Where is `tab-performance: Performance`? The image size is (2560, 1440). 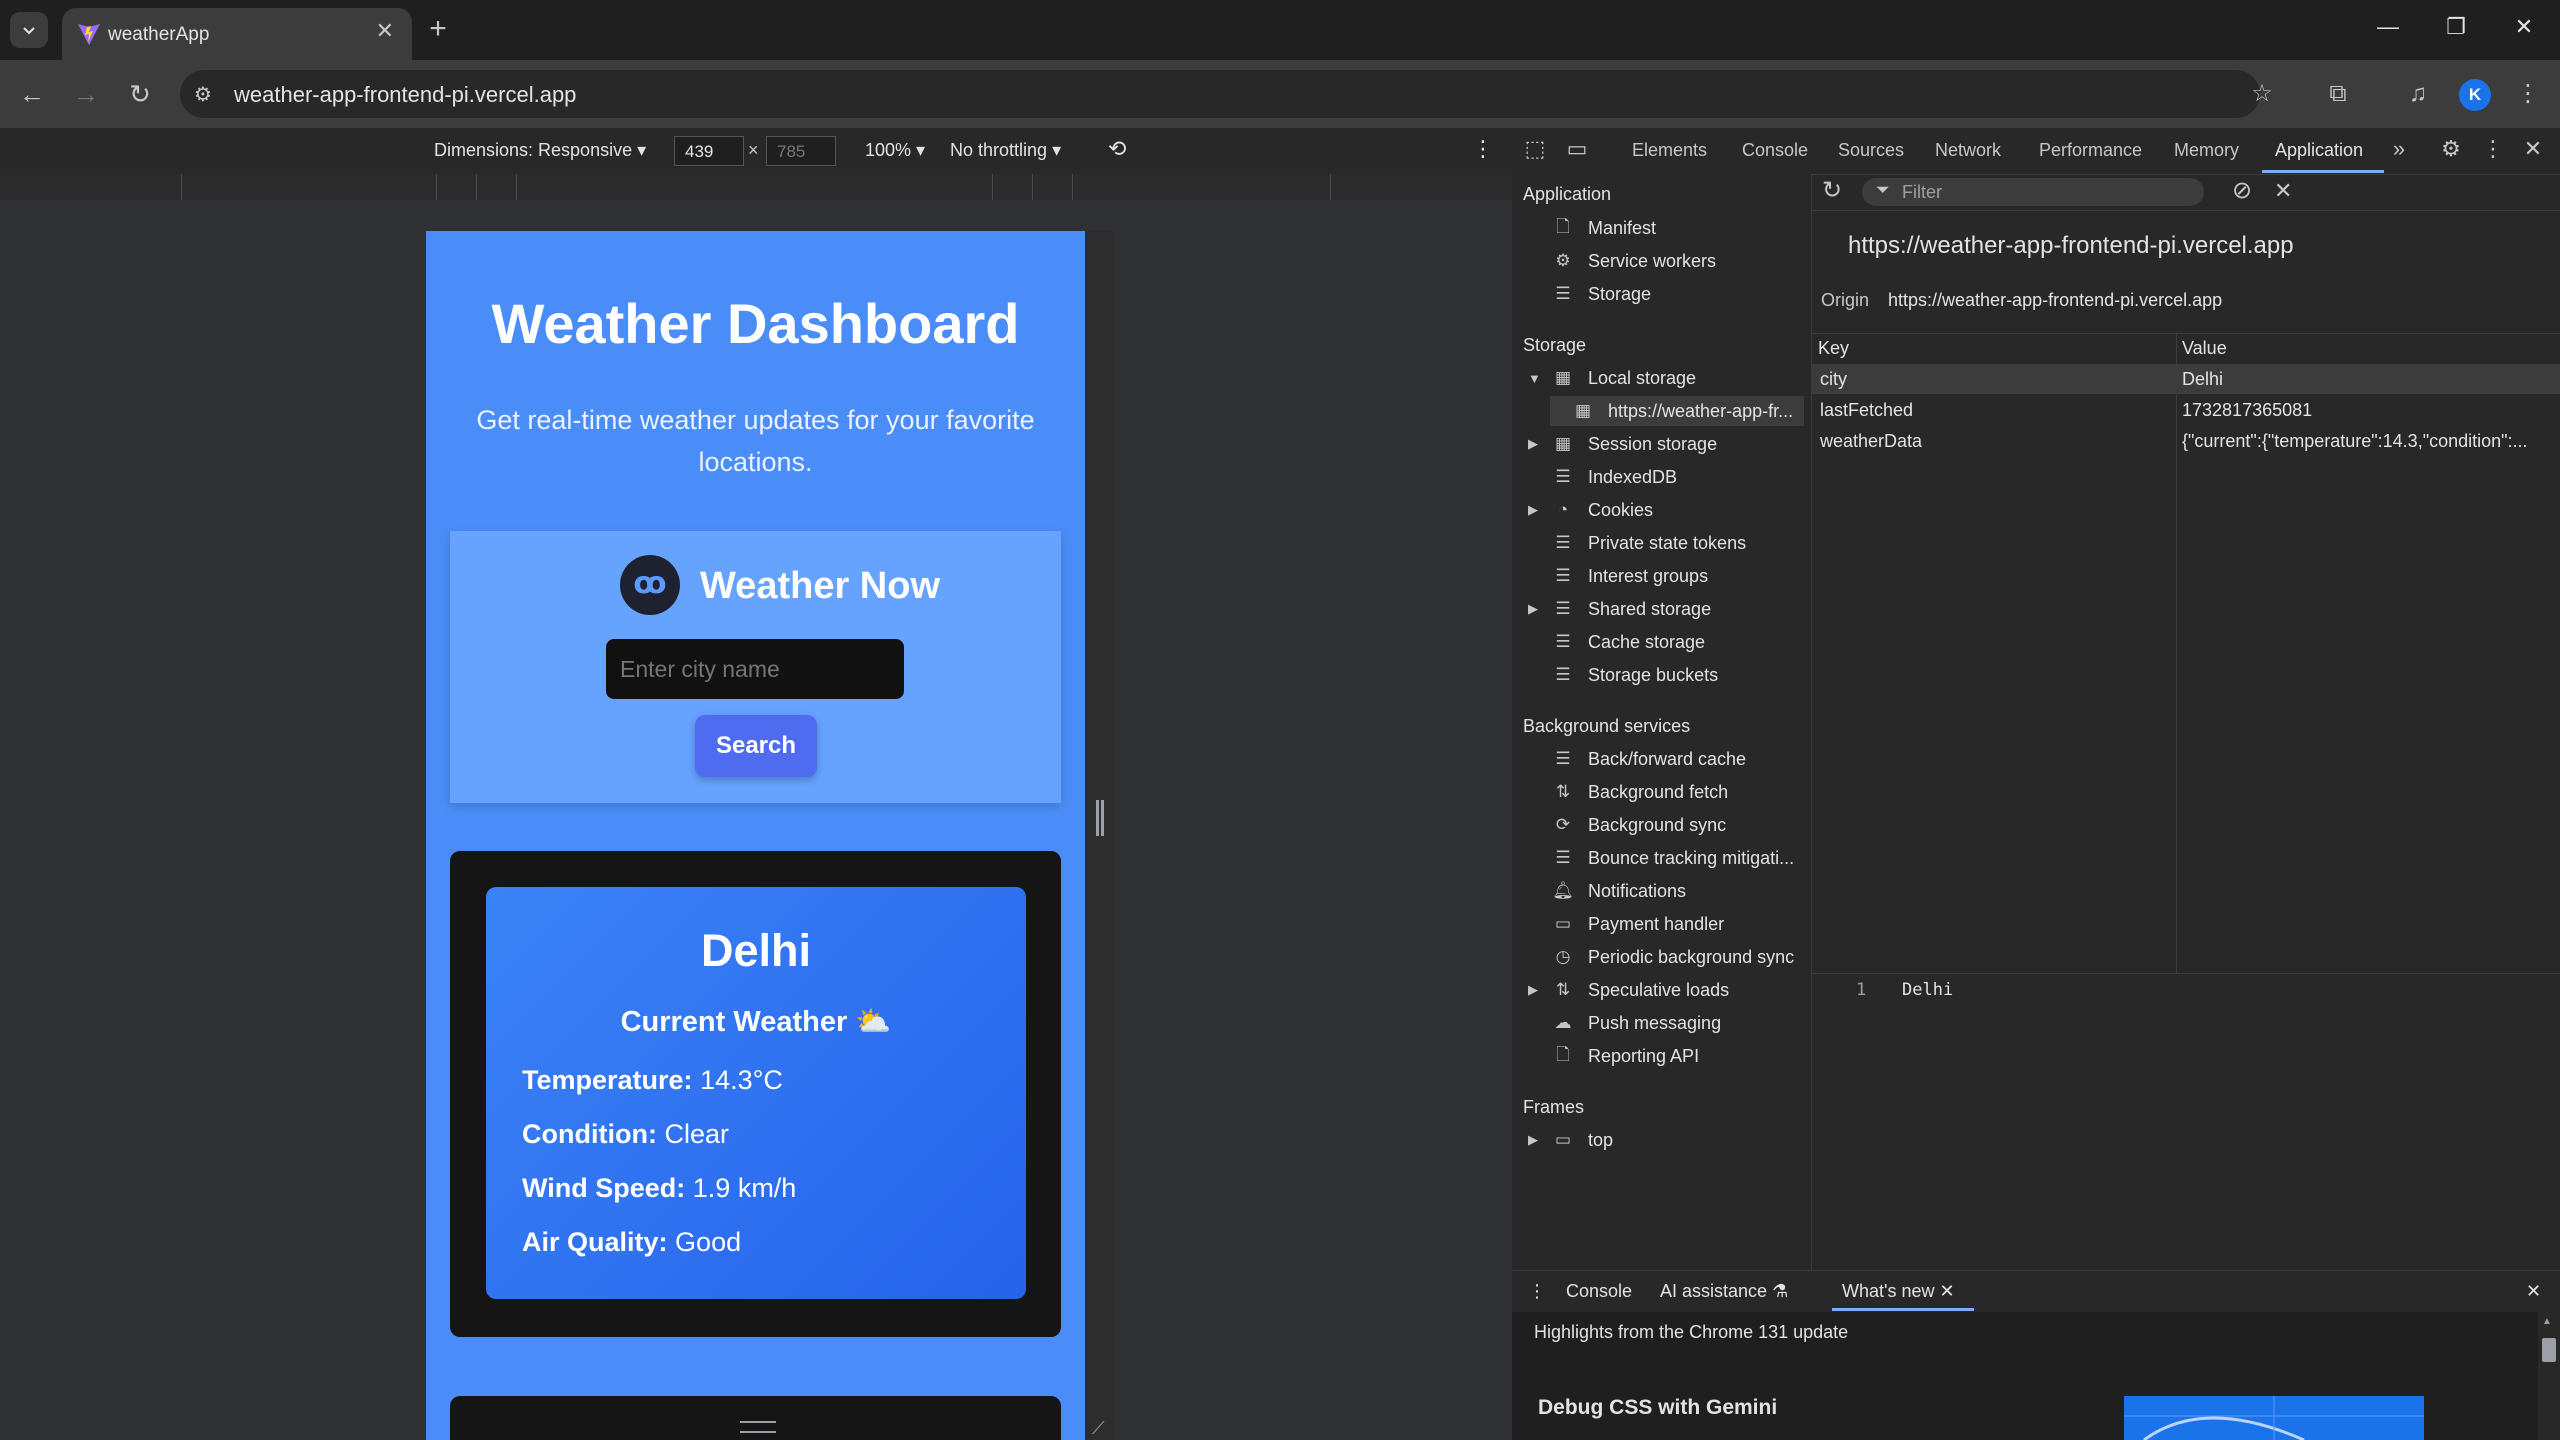
tab-performance: Performance is located at coordinates (2090, 150).